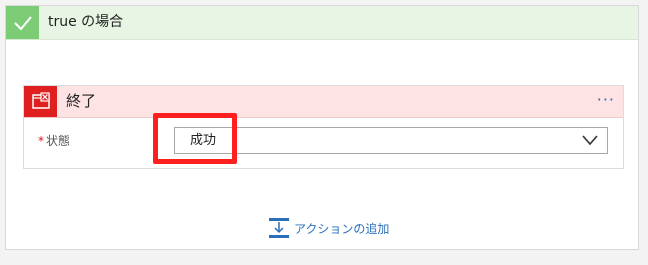  Describe the element at coordinates (58, 141) in the screenshot. I see `status-label-text: 状態` at that location.